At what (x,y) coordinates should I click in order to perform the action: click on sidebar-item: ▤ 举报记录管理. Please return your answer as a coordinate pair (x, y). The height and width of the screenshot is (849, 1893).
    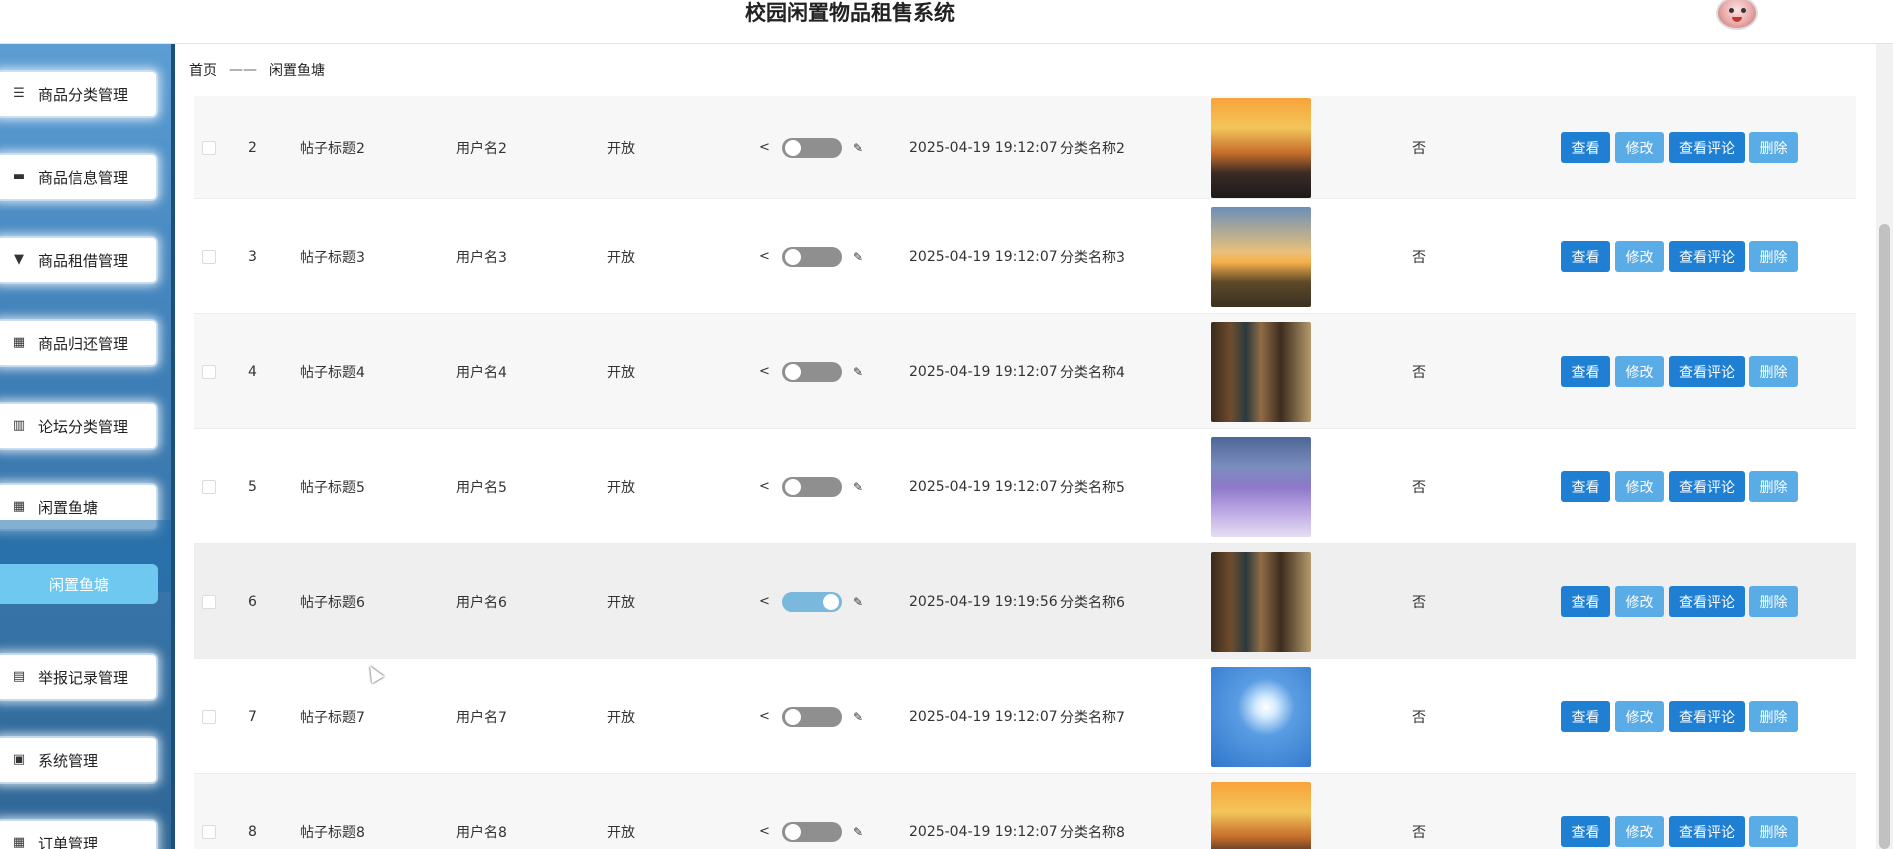
    Looking at the image, I should click on (78, 677).